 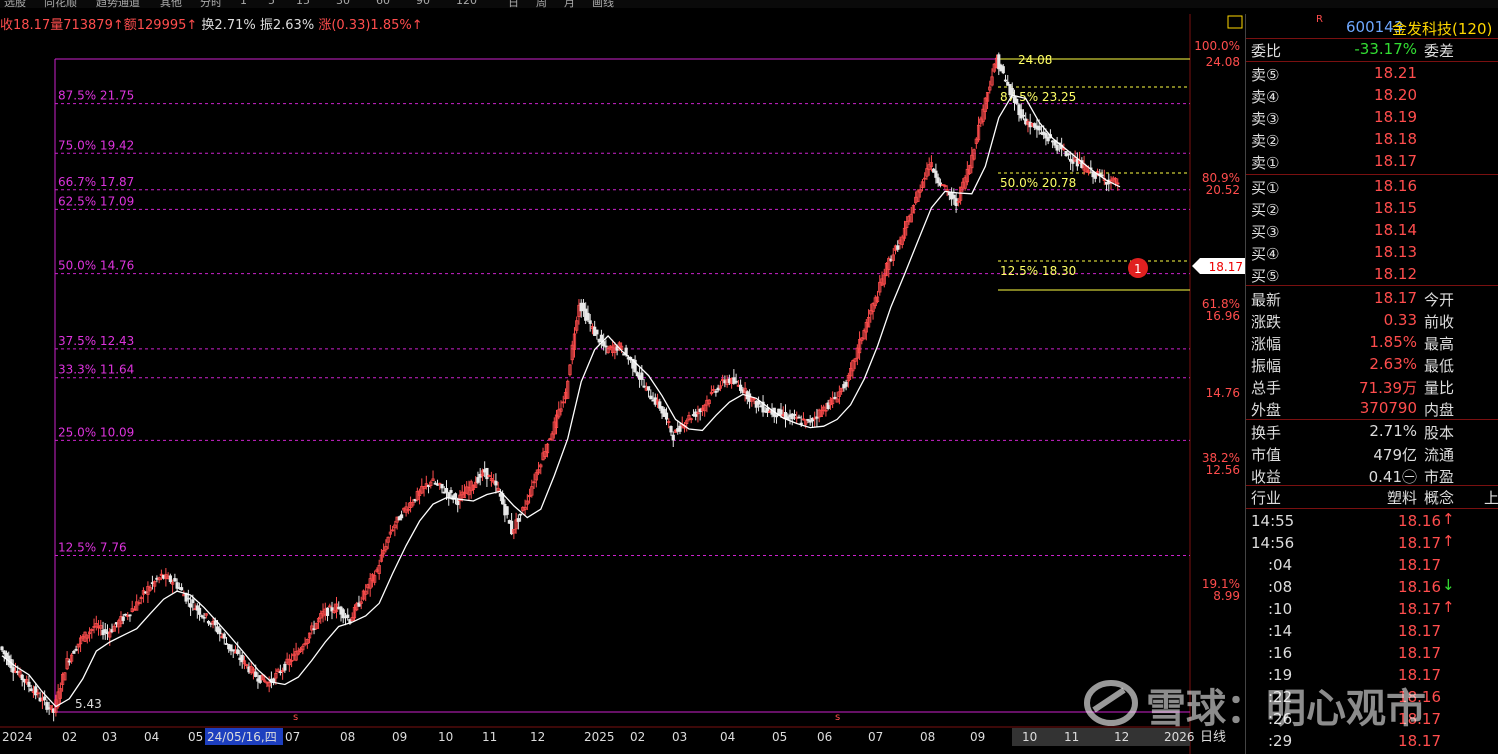 I want to click on info-close: 收18.17, so click(x=25, y=25).